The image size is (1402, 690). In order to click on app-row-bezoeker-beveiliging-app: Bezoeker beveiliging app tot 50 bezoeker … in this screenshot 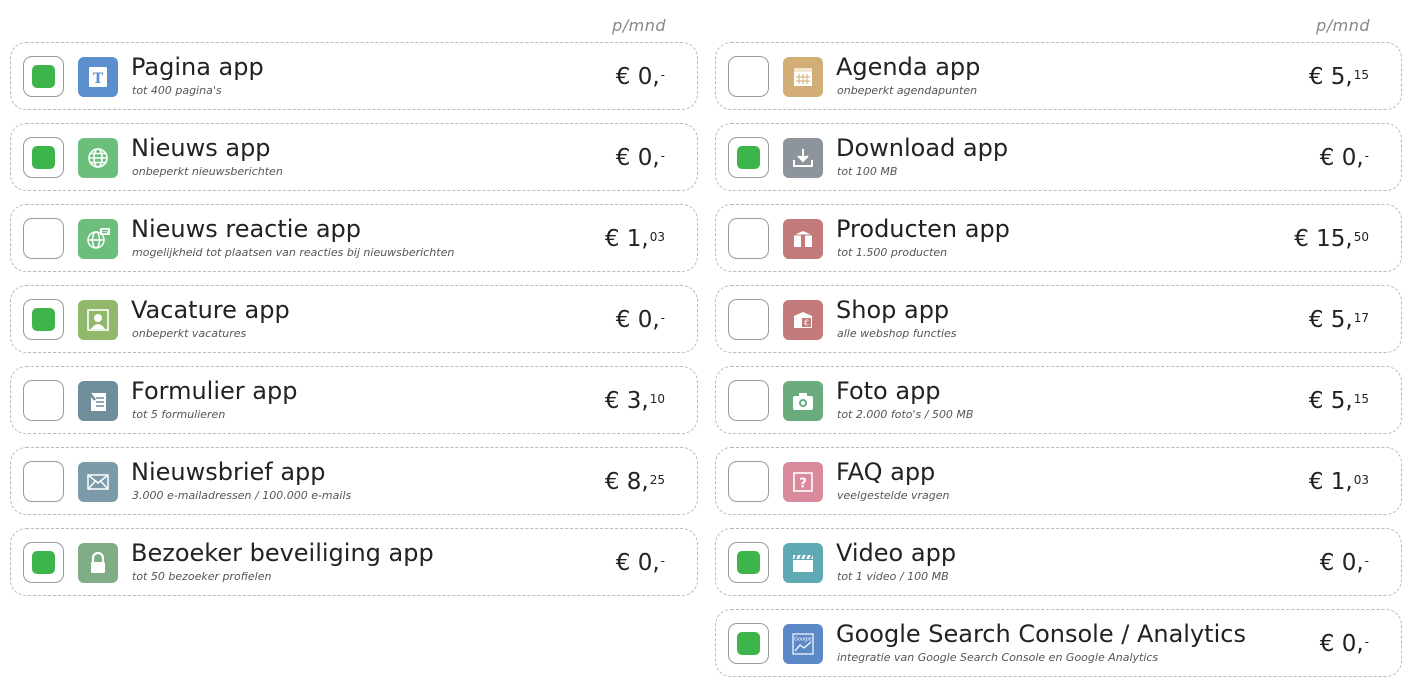, I will do `click(354, 562)`.